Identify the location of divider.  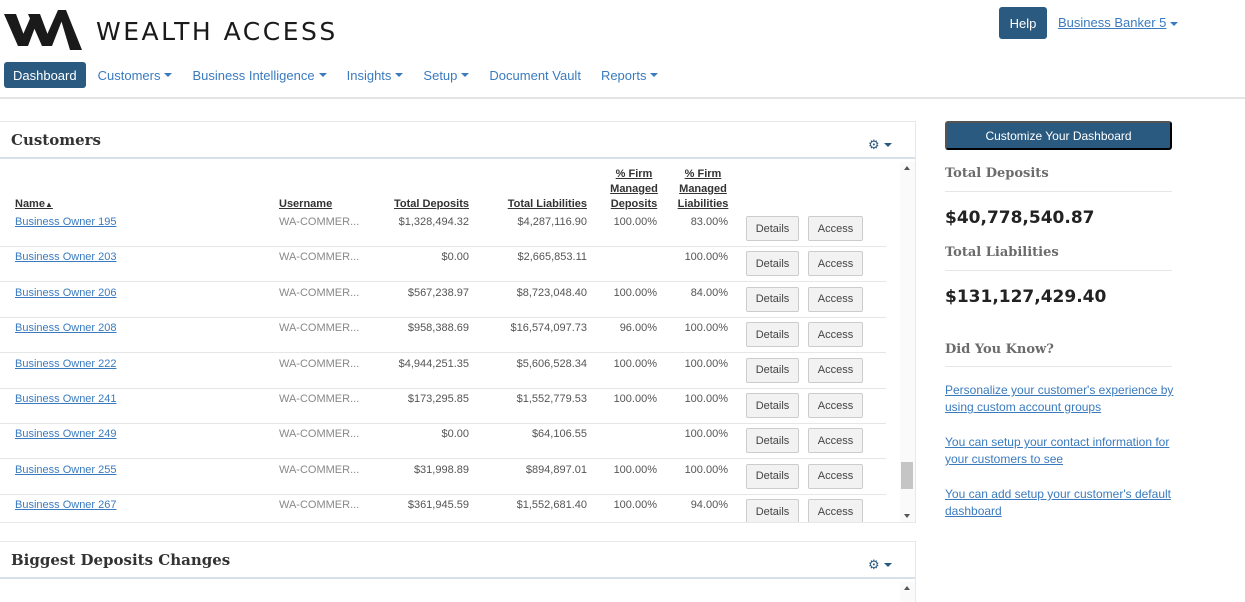
(1058, 366).